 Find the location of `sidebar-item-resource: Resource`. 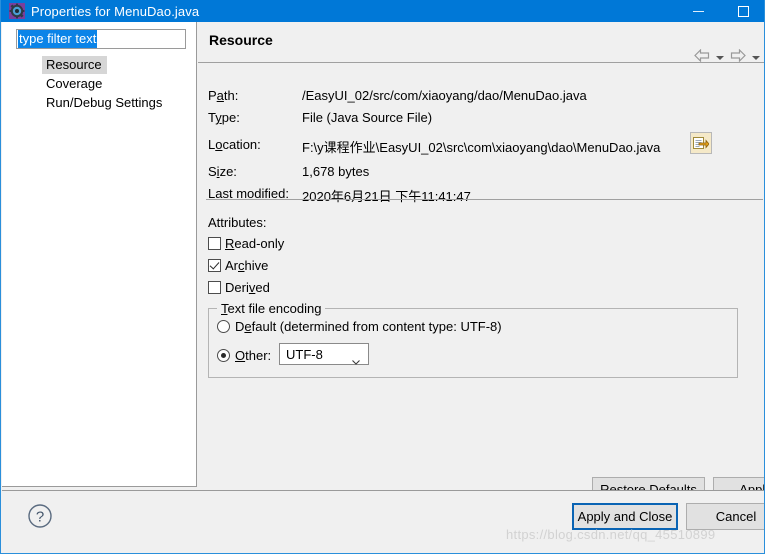

sidebar-item-resource: Resource is located at coordinates (74, 65).